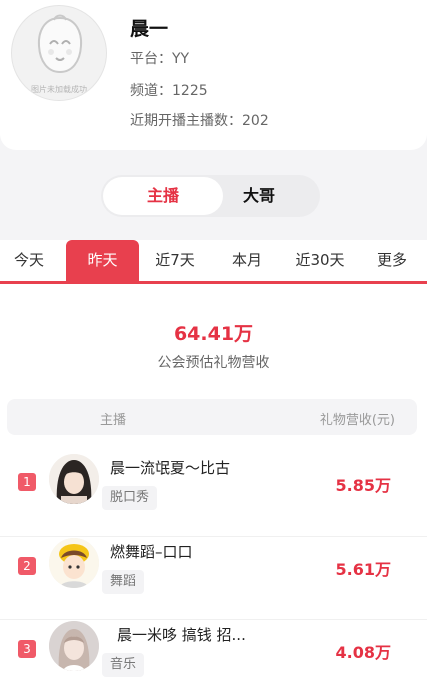 The height and width of the screenshot is (694, 427). Describe the element at coordinates (199, 121) in the screenshot. I see `recent-anchor-count: 近期开播主播数：202` at that location.